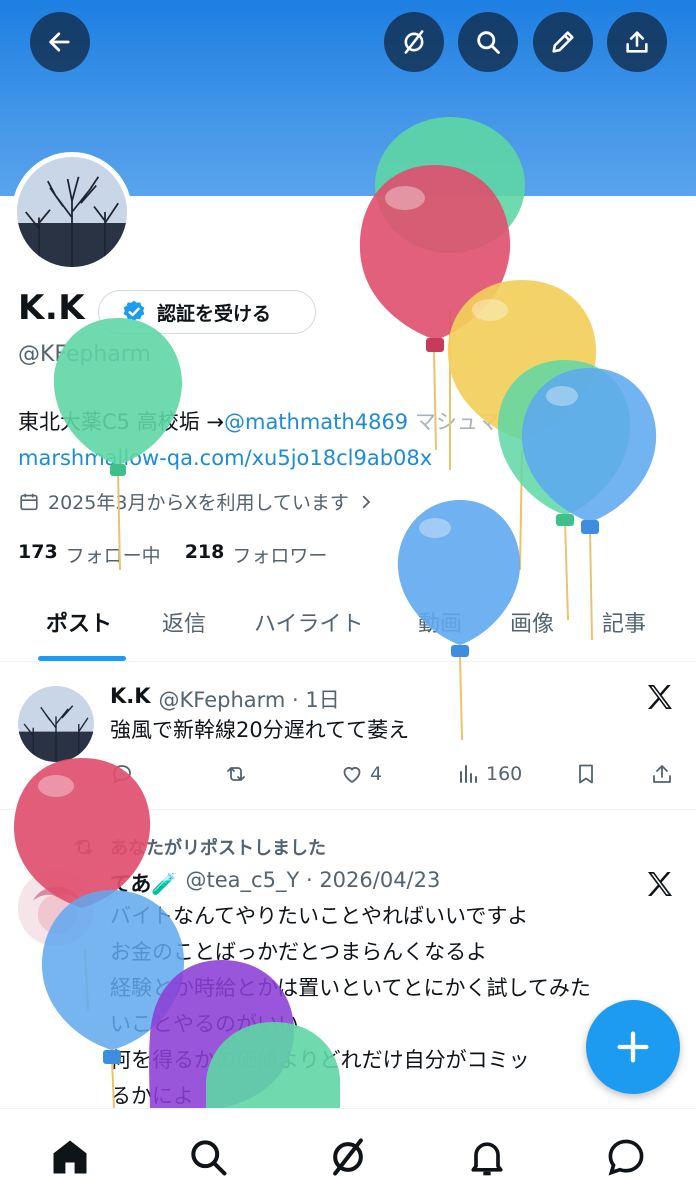  I want to click on tab-videos: 動画, so click(440, 622).